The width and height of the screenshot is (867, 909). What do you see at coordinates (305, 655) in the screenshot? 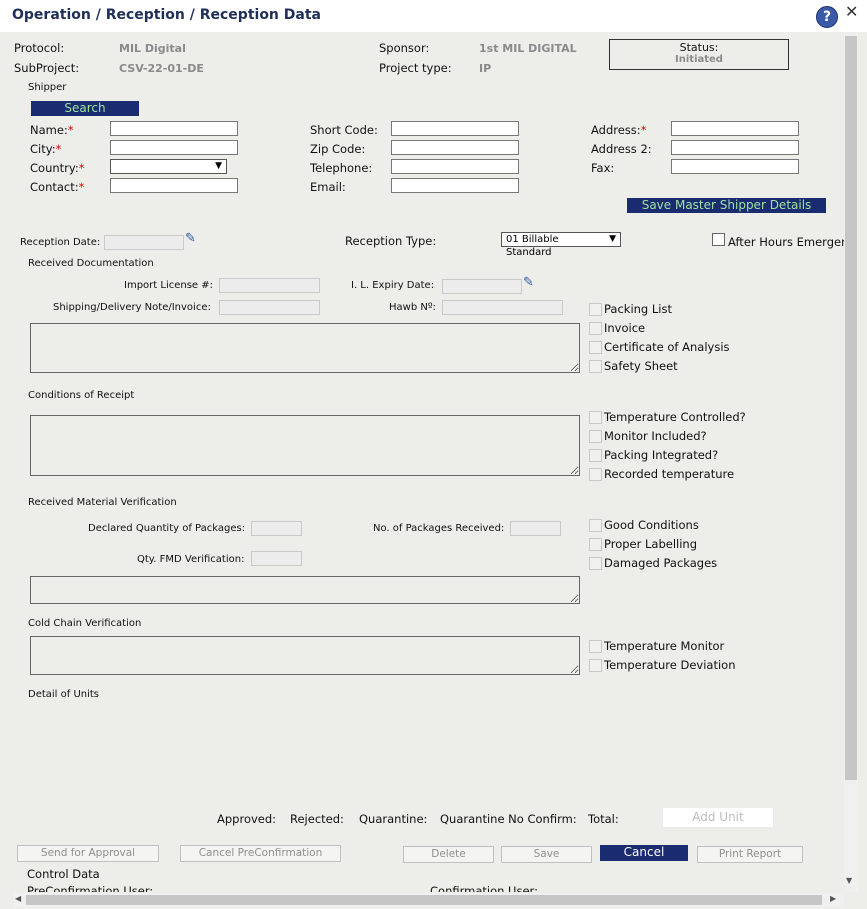
I see `cold-chain-notes-textarea` at bounding box center [305, 655].